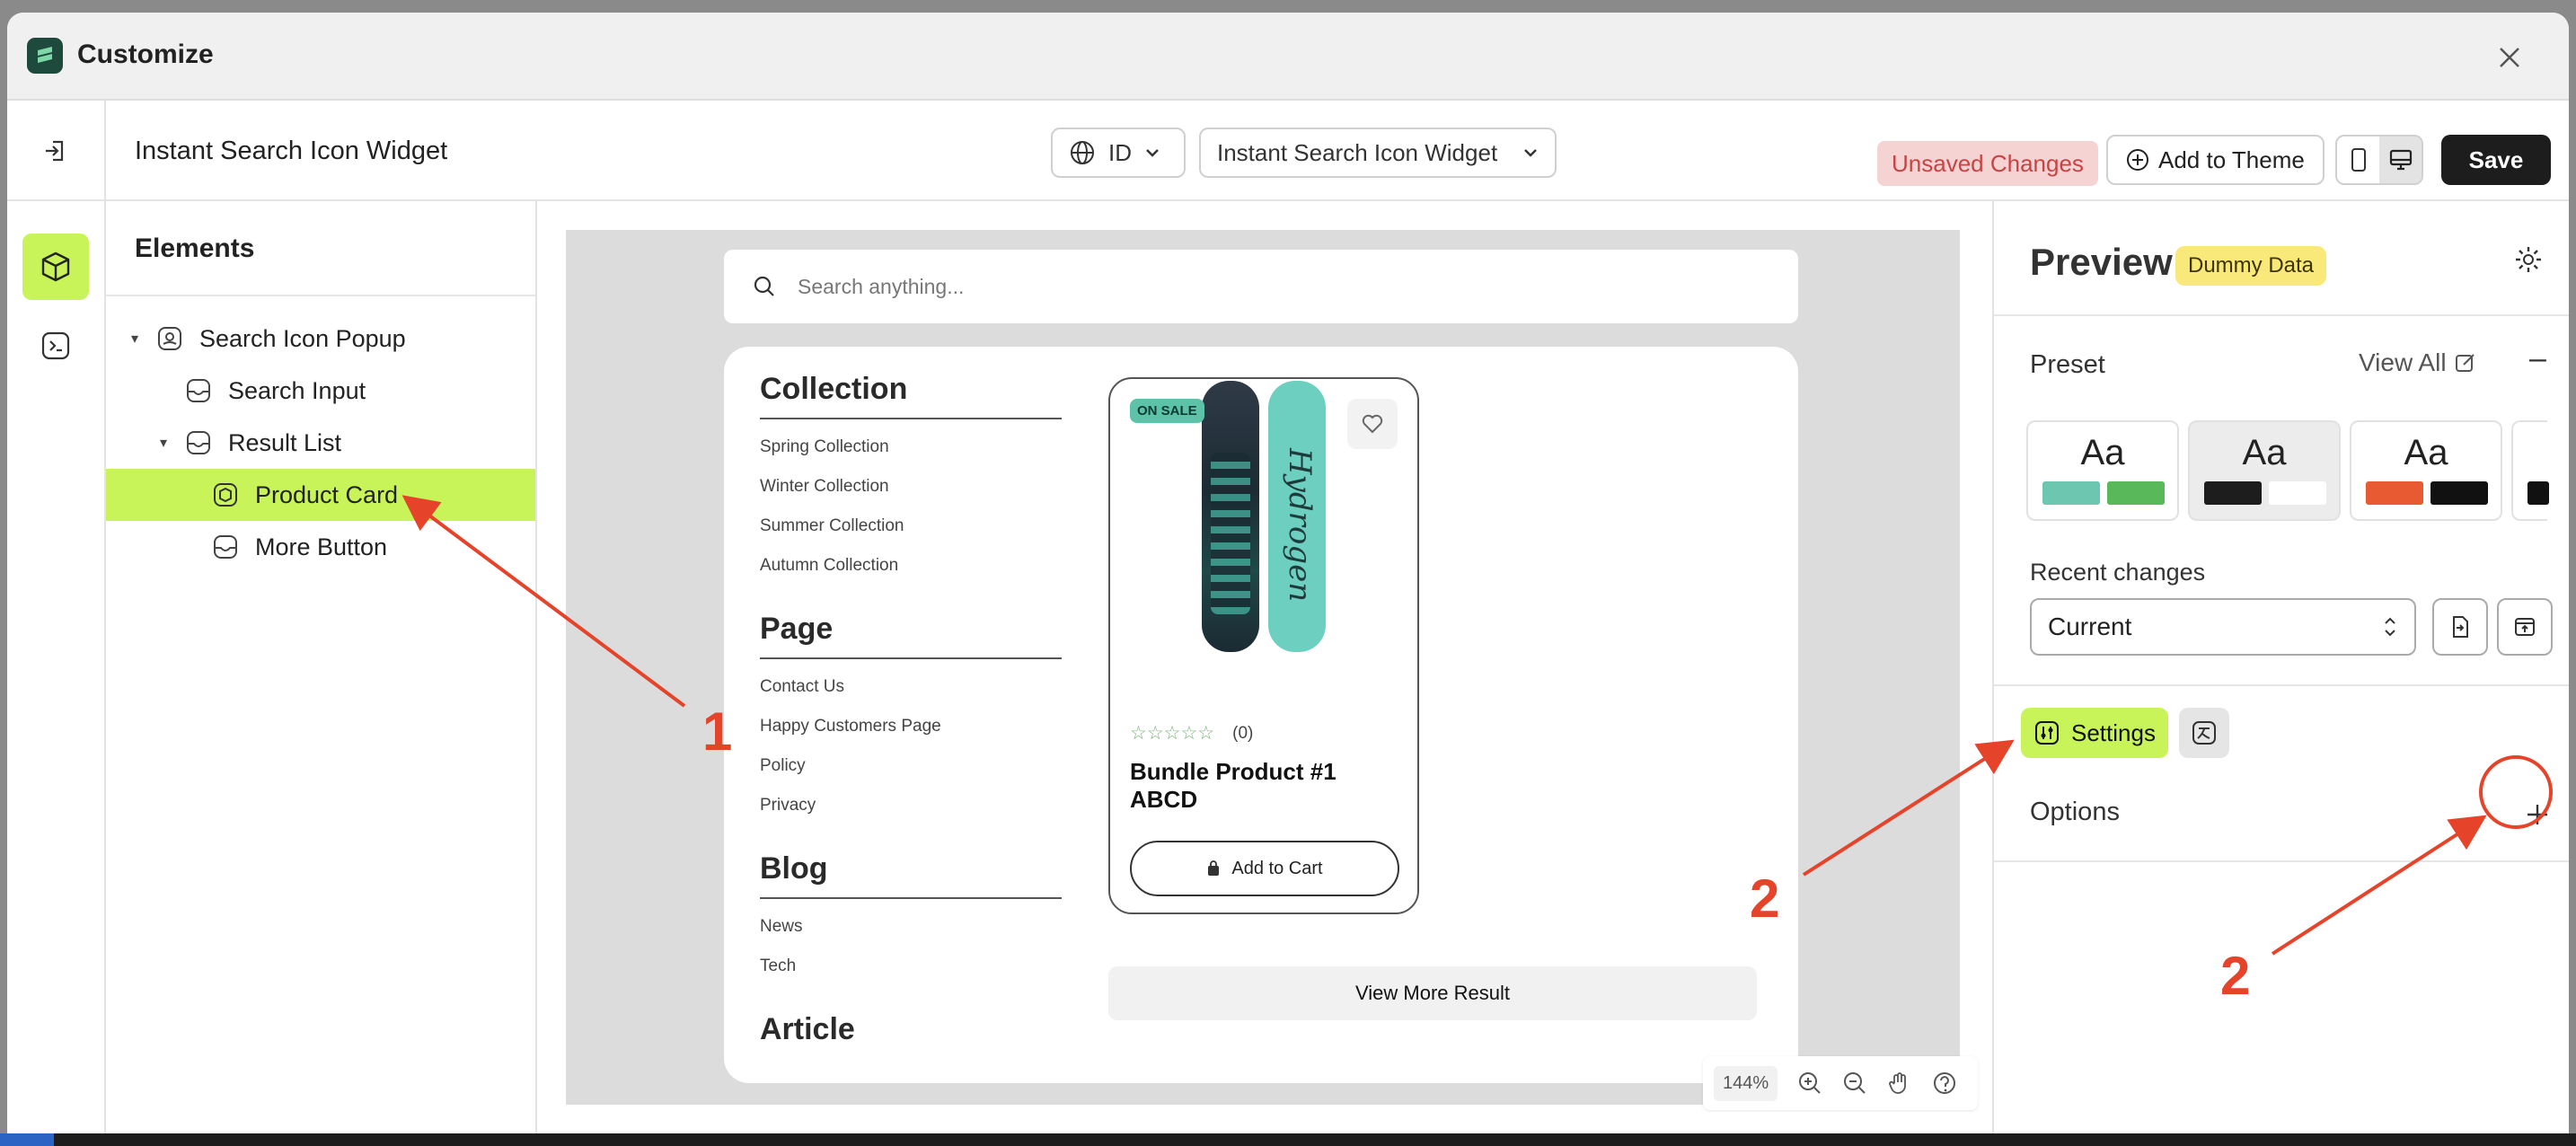 This screenshot has width=2576, height=1146. I want to click on translate-icon, so click(2204, 733).